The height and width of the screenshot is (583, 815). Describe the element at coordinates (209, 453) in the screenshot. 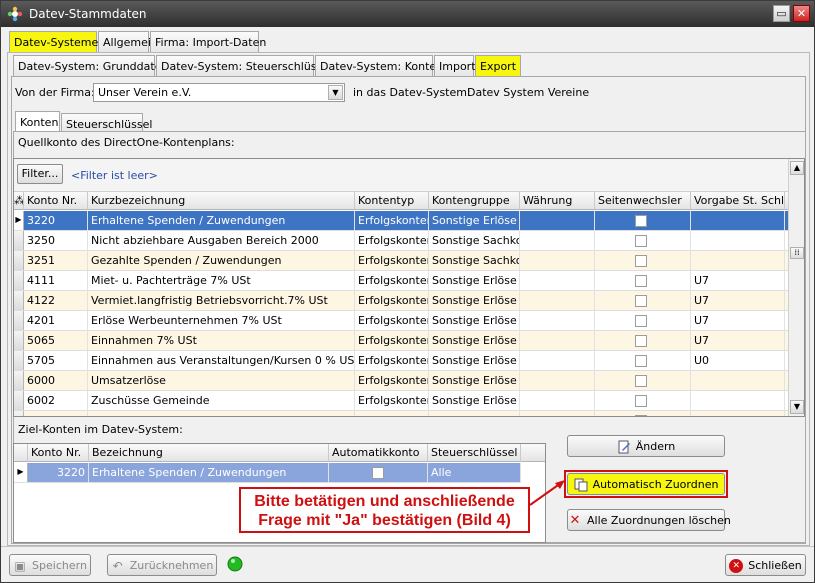

I see `col-target-bezeichnung: Bezeichnung` at that location.